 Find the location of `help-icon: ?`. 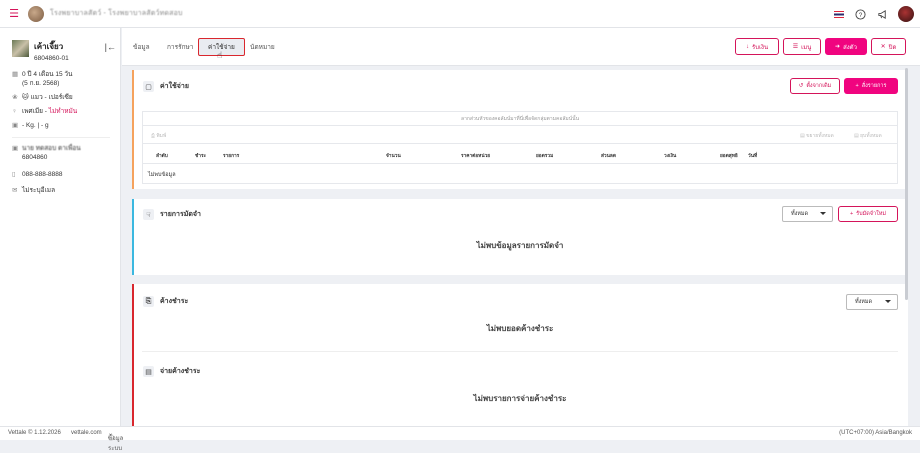

help-icon: ? is located at coordinates (860, 14).